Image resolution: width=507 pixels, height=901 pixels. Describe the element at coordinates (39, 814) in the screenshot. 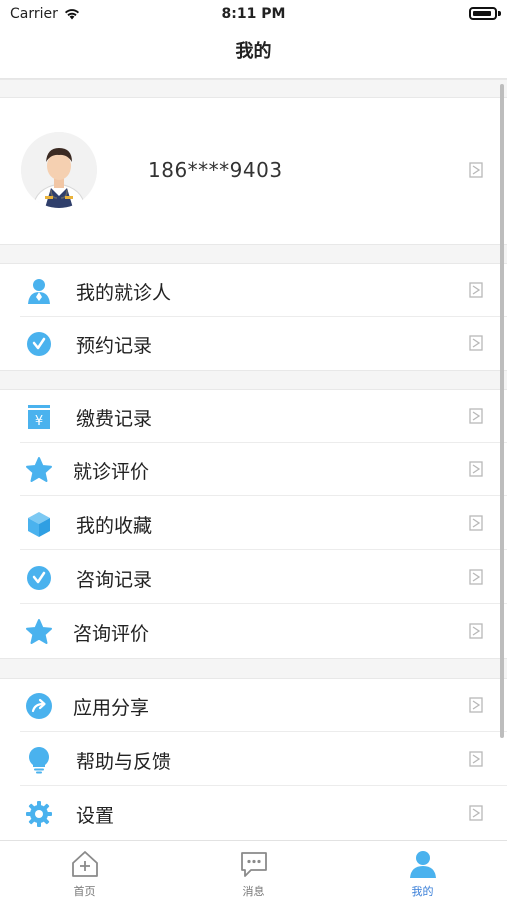

I see `gear-icon` at that location.